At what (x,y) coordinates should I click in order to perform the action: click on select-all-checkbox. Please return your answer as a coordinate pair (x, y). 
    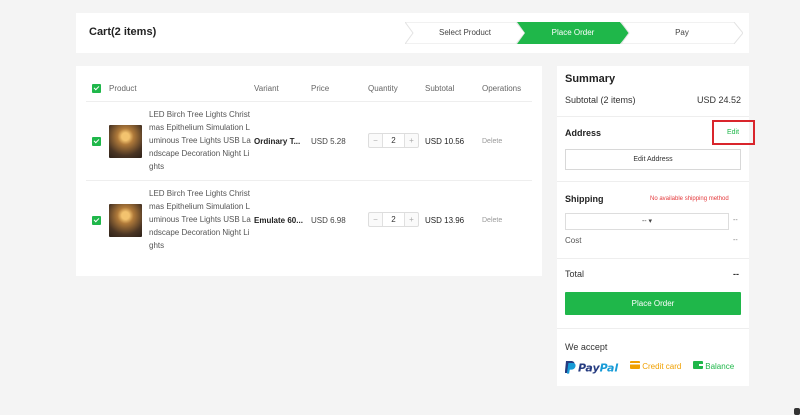
    Looking at the image, I should click on (96, 88).